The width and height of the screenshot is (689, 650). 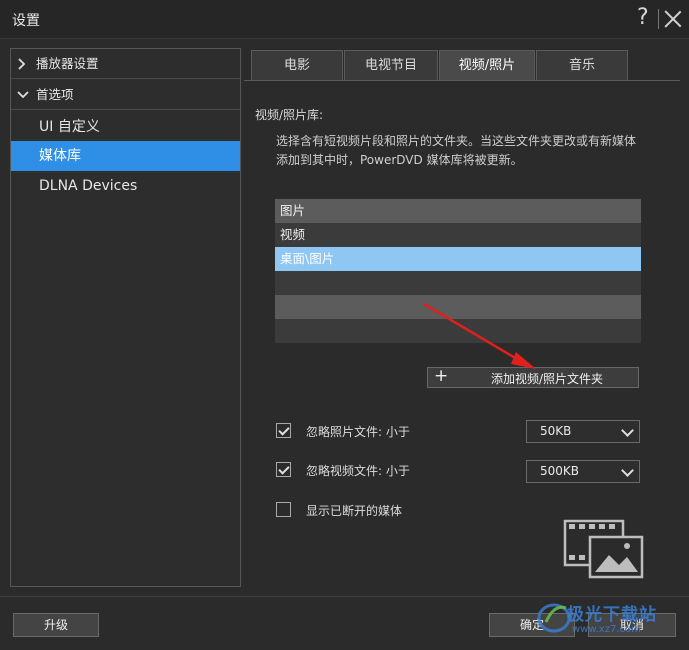 What do you see at coordinates (55, 94) in the screenshot?
I see `sidebar-group-label: 首选项` at bounding box center [55, 94].